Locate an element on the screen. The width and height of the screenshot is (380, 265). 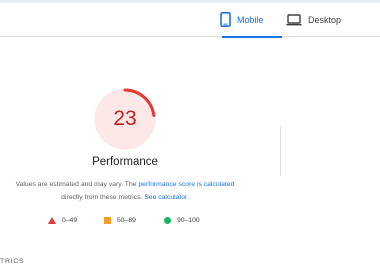
tab-mobile-label: Mobile is located at coordinates (250, 19).